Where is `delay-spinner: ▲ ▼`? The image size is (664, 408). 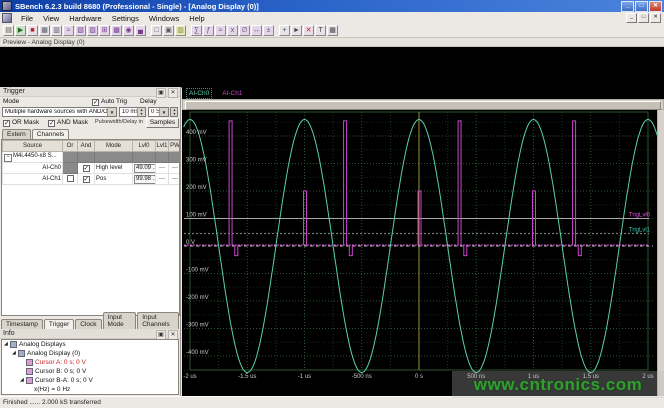
delay-spinner: ▲ ▼ is located at coordinates (174, 112).